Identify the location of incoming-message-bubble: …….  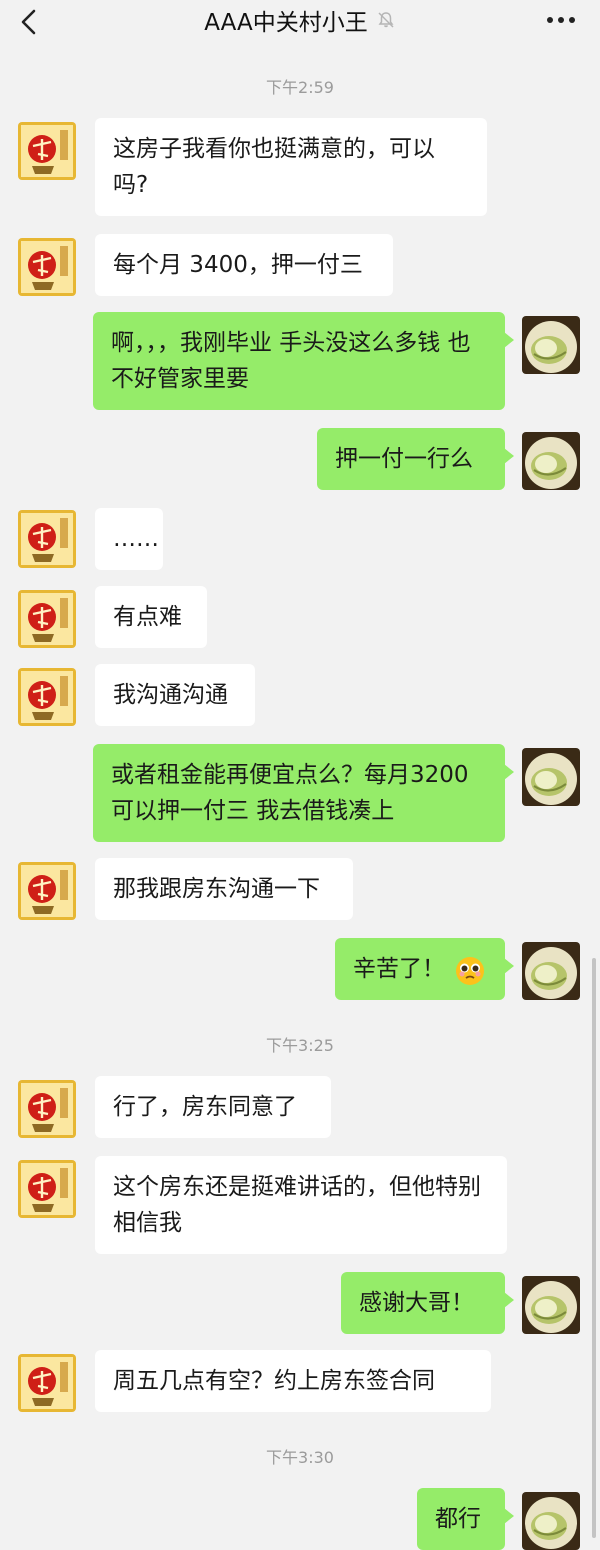
(129, 539).